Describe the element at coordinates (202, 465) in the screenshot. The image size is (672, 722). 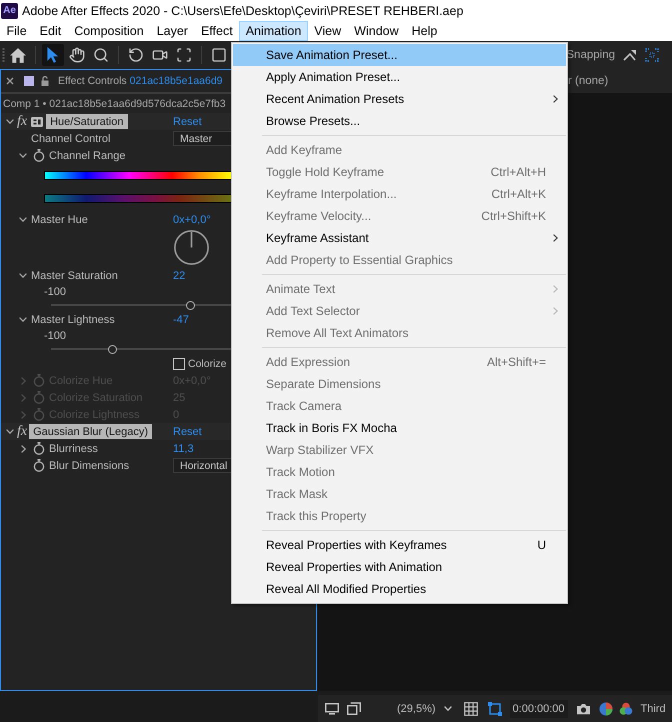
I see `dropdown-select: Horizontal` at that location.